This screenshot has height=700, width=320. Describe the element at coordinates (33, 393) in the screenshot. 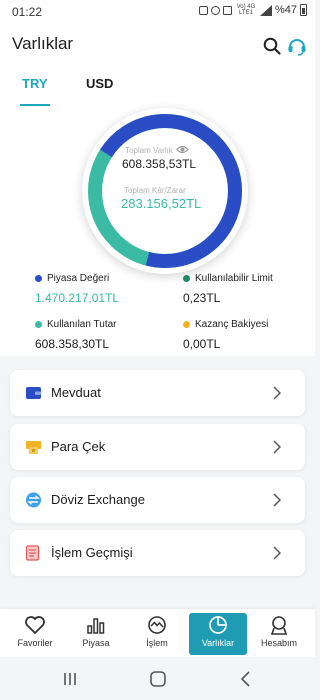

I see `wallet-icon` at that location.